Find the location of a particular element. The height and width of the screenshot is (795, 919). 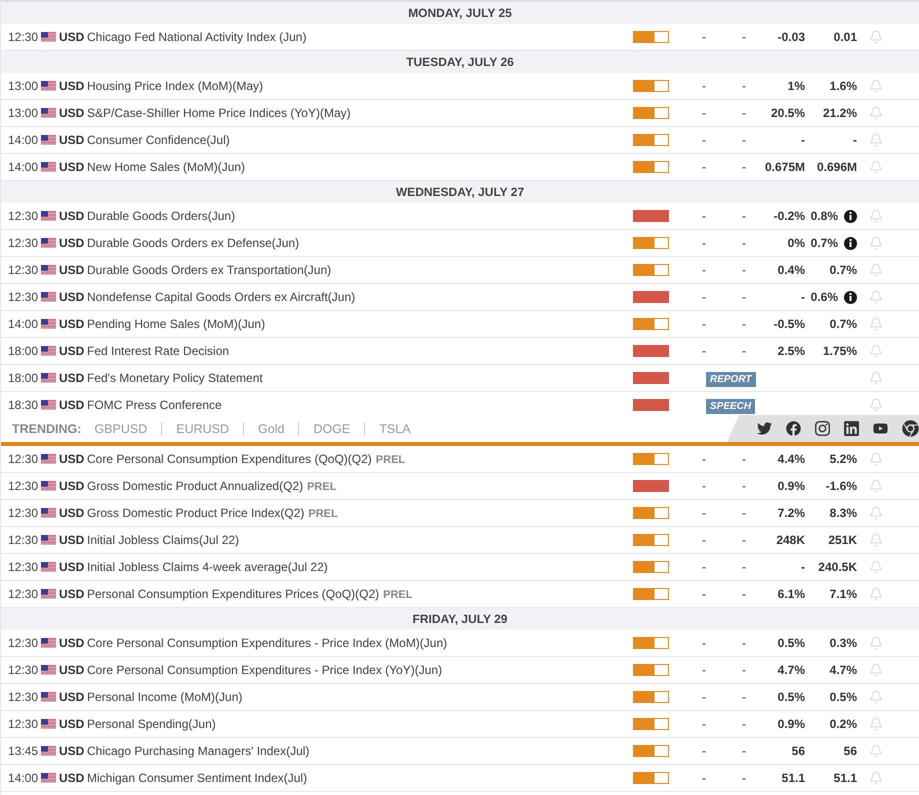

table-cell: 0.3% is located at coordinates (843, 643).